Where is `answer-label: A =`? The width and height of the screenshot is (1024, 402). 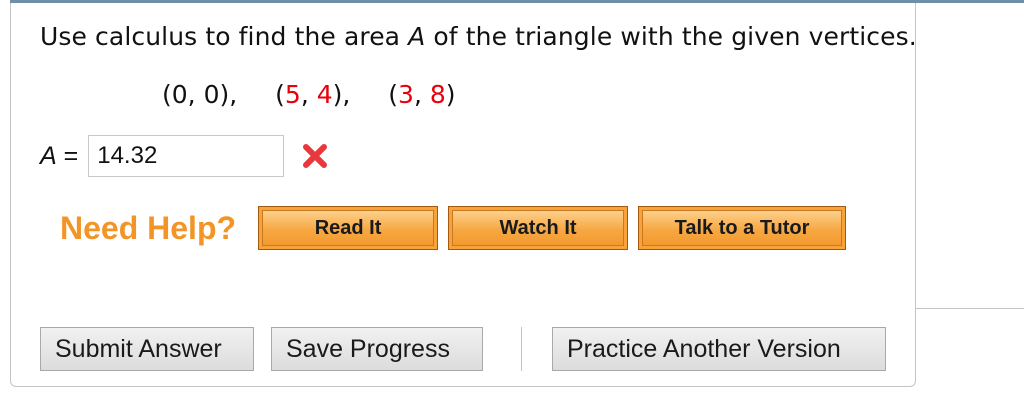
answer-label: A = is located at coordinates (59, 156).